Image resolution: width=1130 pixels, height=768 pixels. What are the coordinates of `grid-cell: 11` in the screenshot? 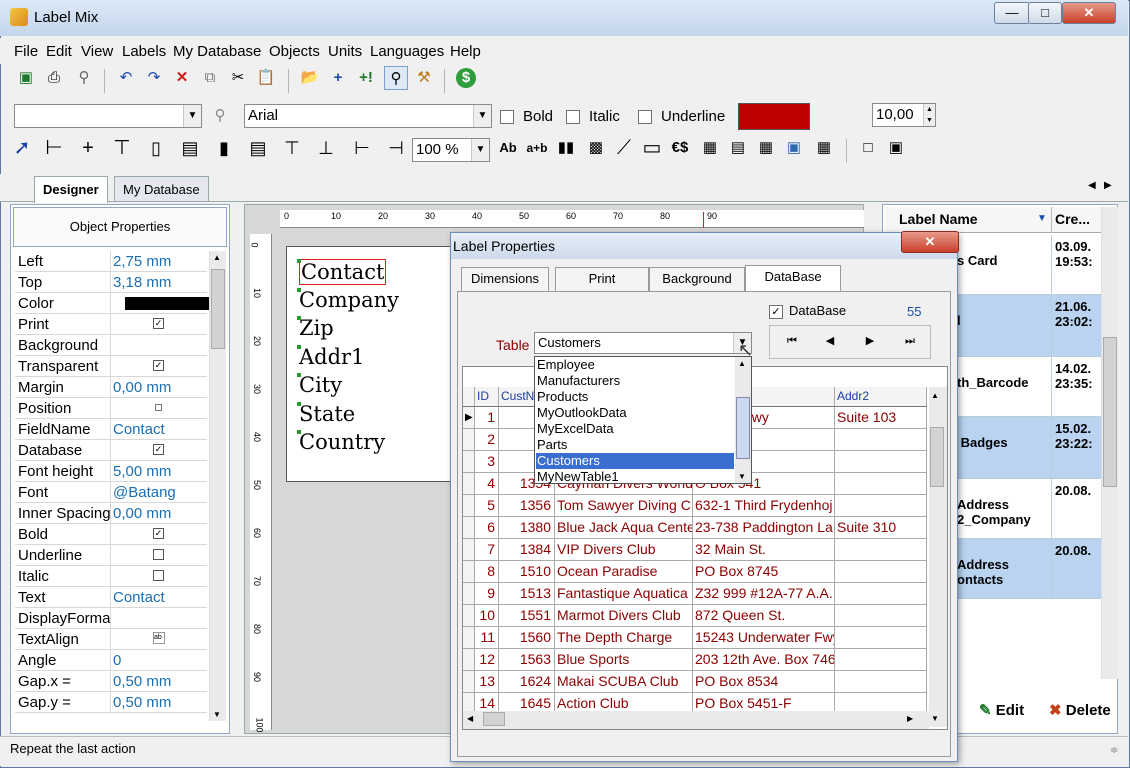 It's located at (487, 638).